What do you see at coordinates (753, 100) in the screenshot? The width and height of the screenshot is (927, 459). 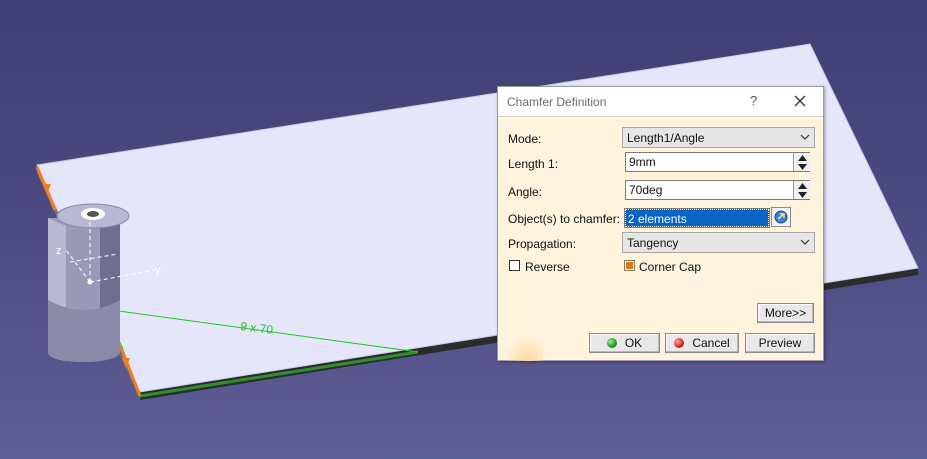 I see `help-button: ?` at bounding box center [753, 100].